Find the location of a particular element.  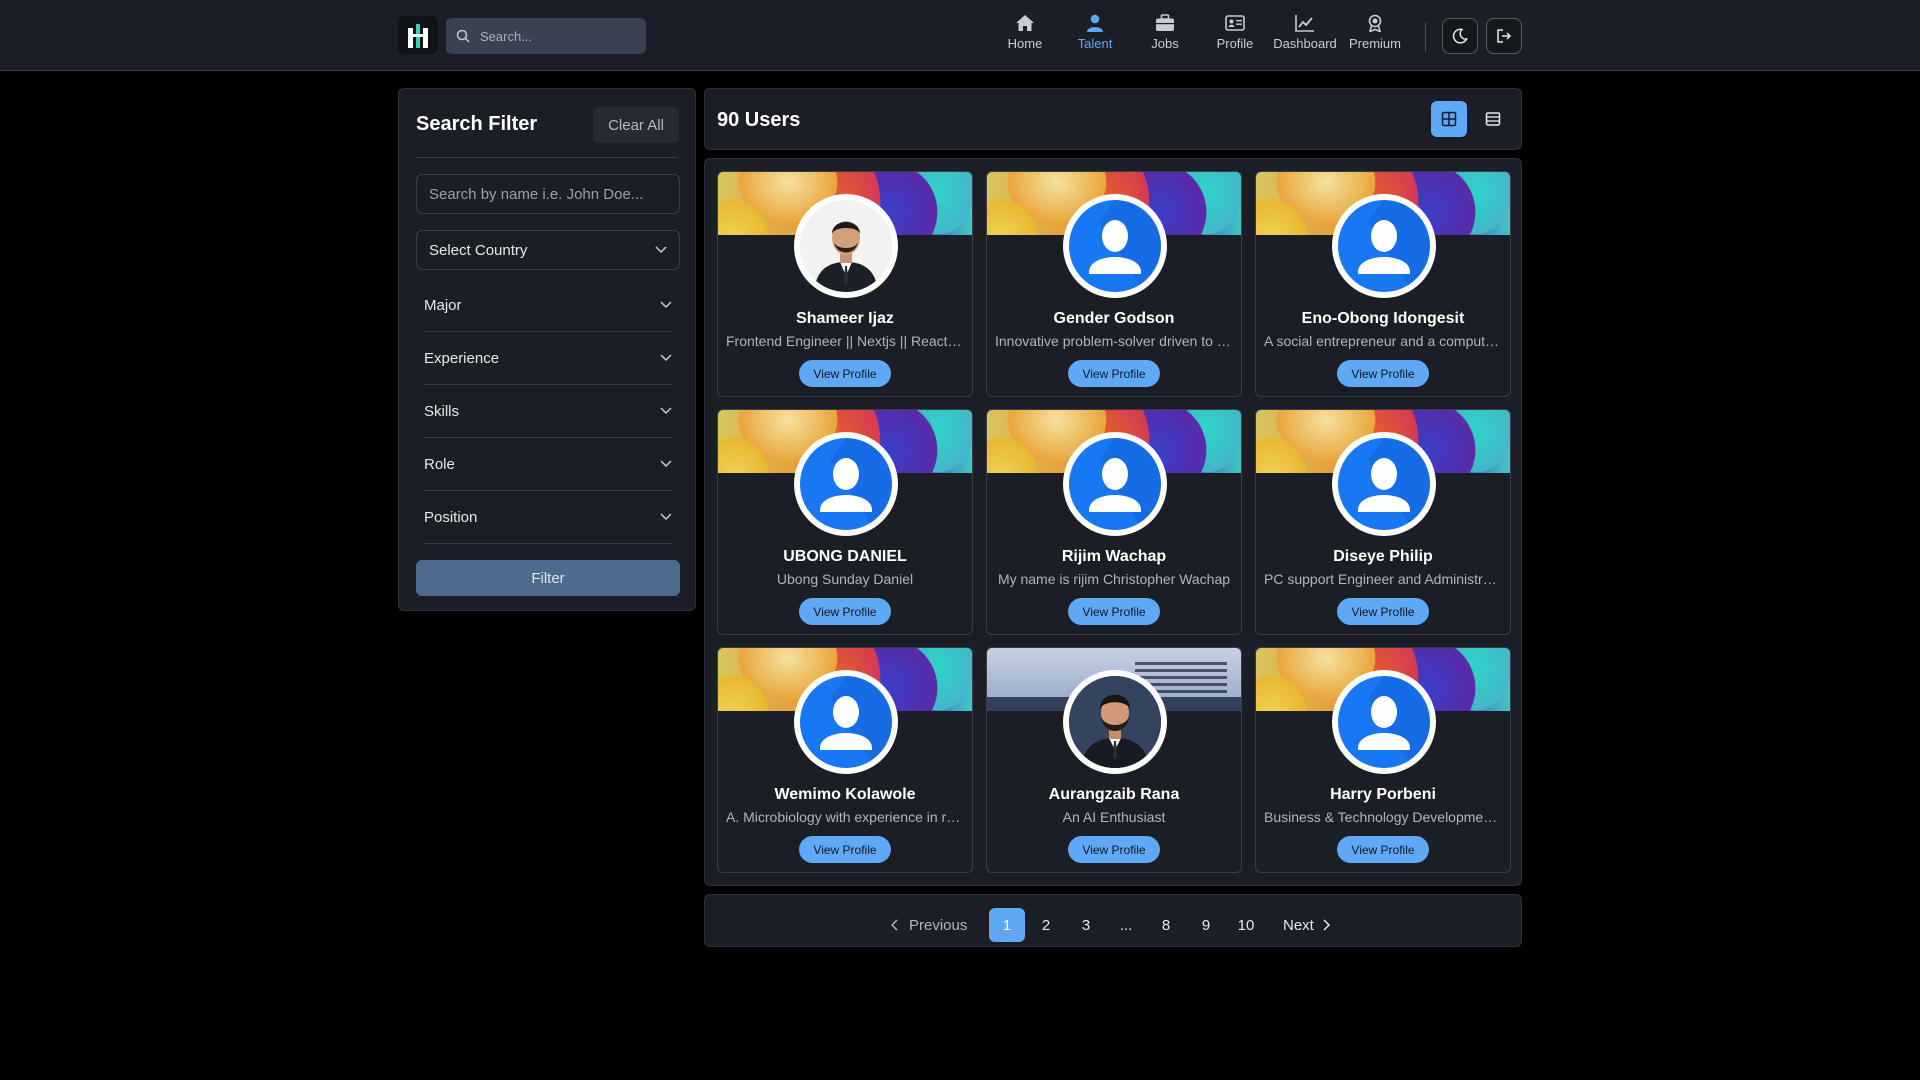

user-icon is located at coordinates (1095, 23).